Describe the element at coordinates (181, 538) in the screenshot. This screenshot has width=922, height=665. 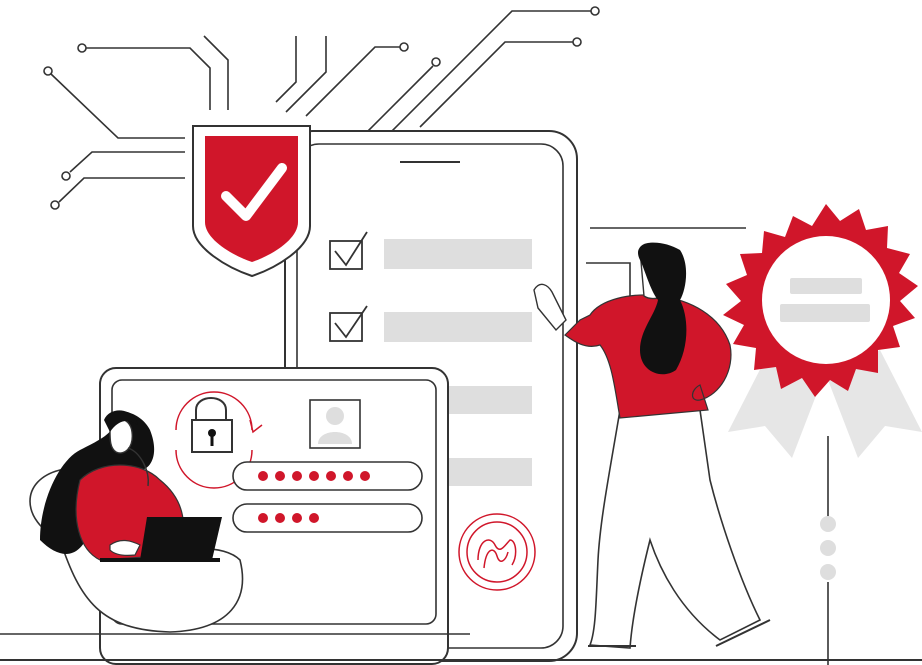
I see `laptop-icon` at that location.